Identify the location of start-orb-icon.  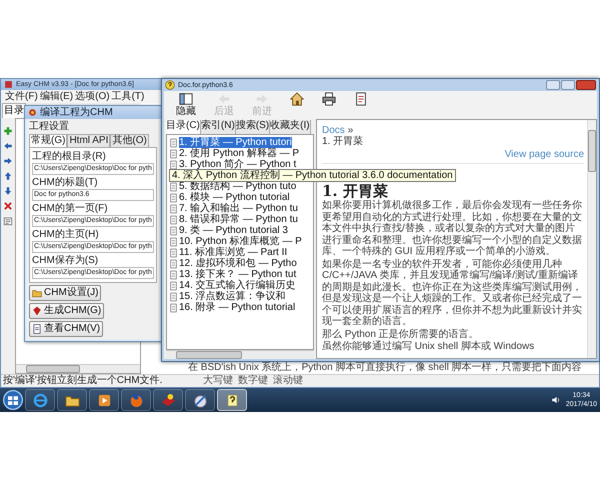
(13, 400).